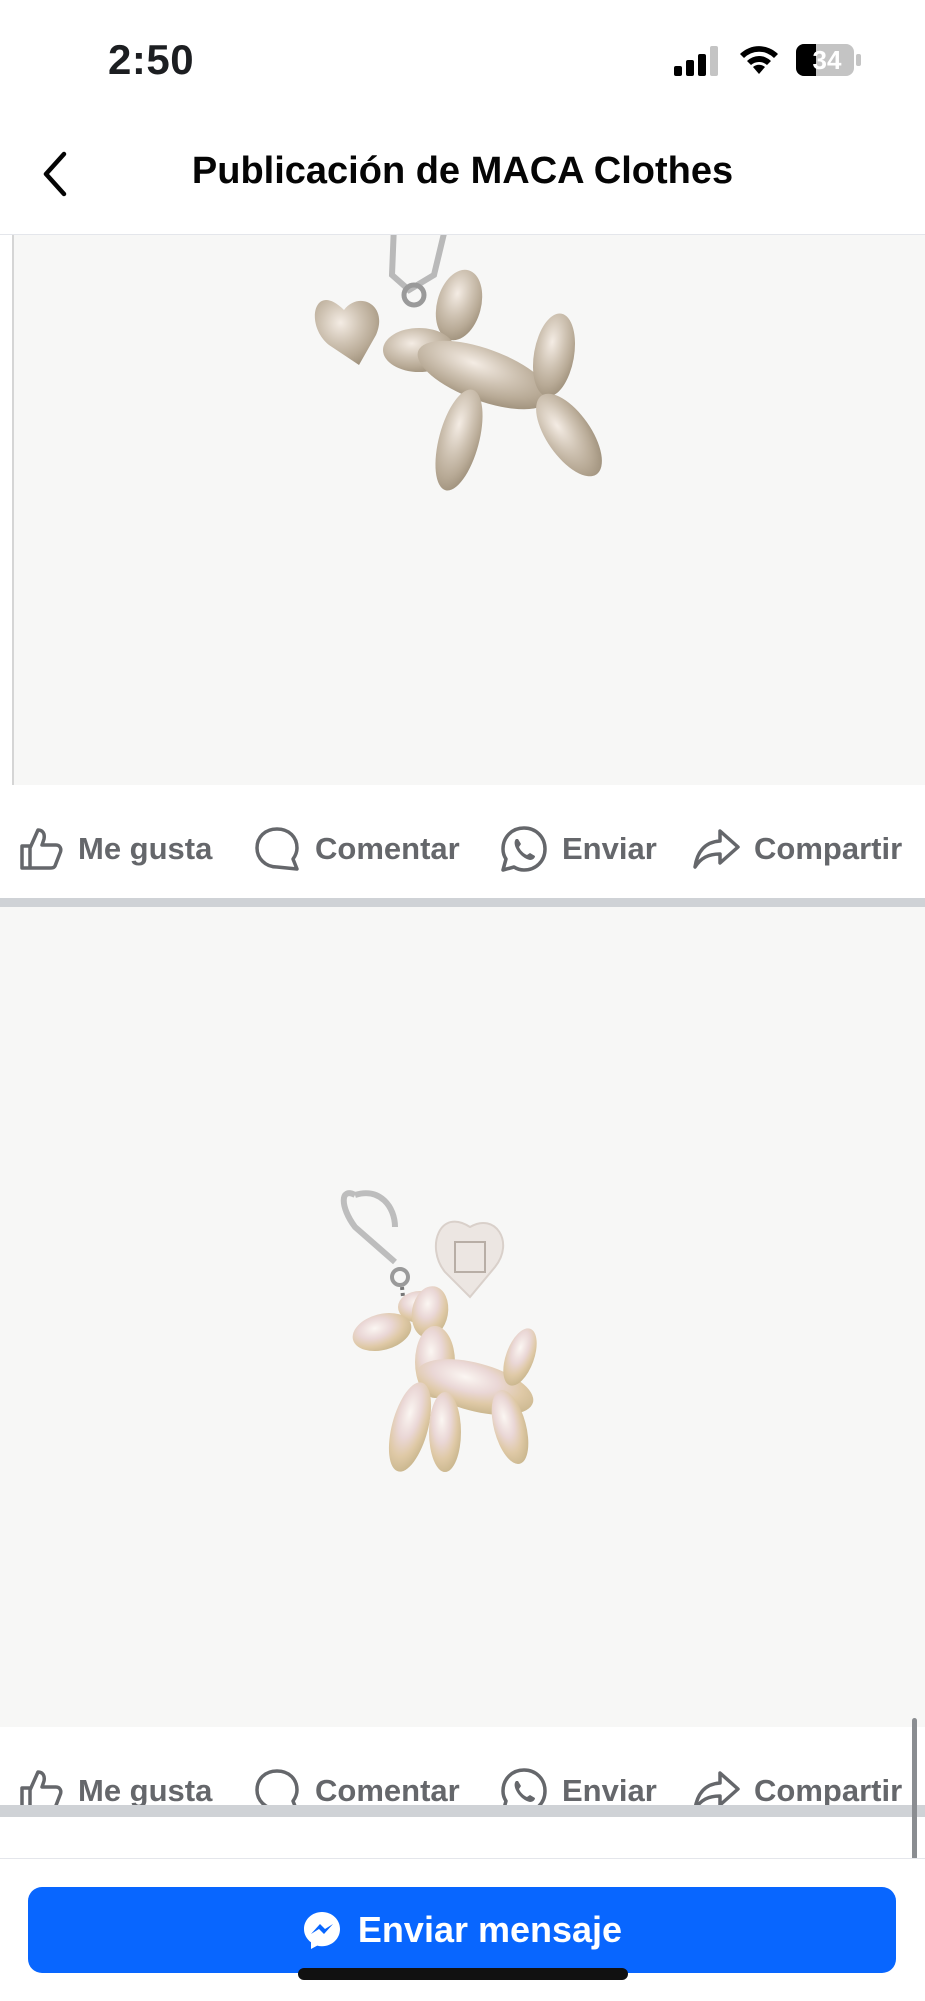 The image size is (925, 2001). What do you see at coordinates (41, 849) in the screenshot?
I see `thumbs-up-icon` at bounding box center [41, 849].